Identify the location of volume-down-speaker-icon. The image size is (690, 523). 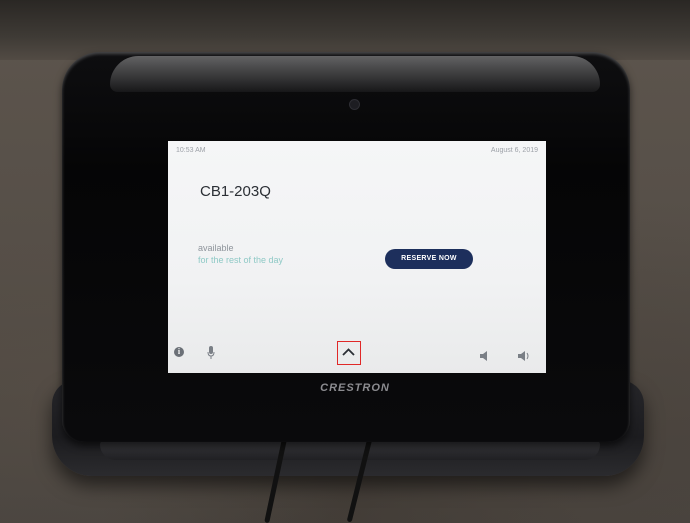
(486, 354).